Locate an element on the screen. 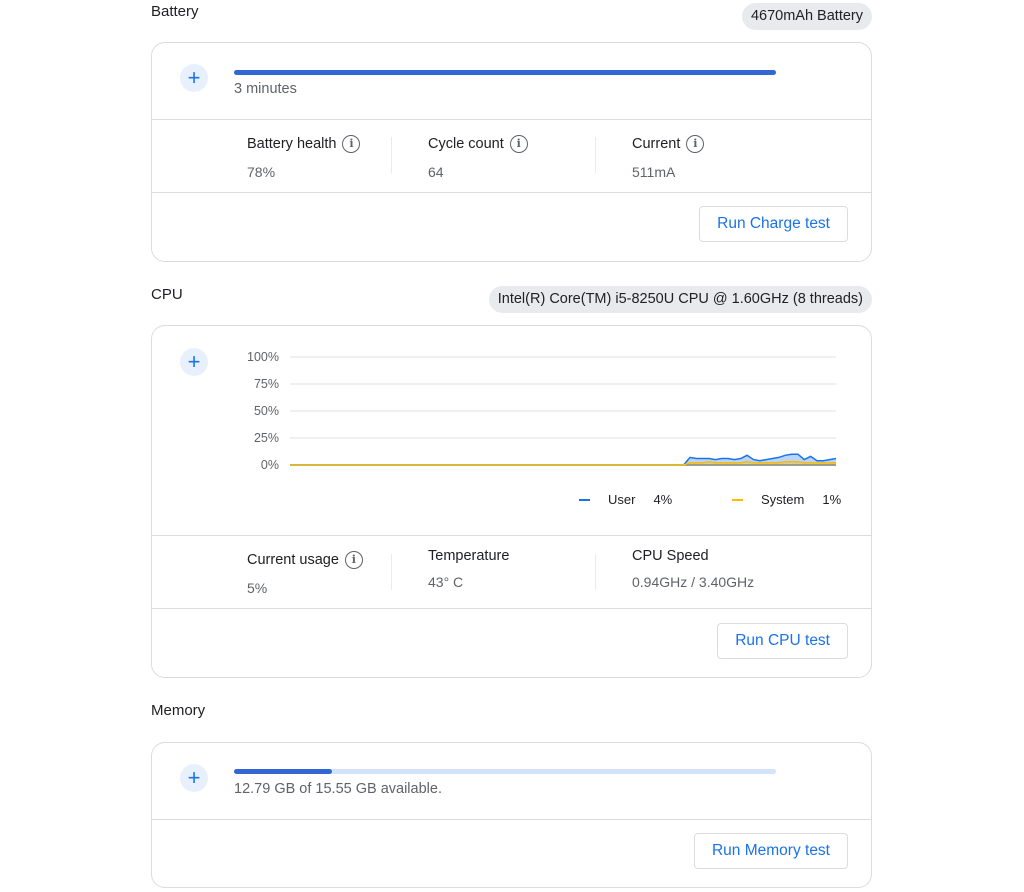 This screenshot has height=892, width=1024. legend-user-value: 4% is located at coordinates (663, 499).